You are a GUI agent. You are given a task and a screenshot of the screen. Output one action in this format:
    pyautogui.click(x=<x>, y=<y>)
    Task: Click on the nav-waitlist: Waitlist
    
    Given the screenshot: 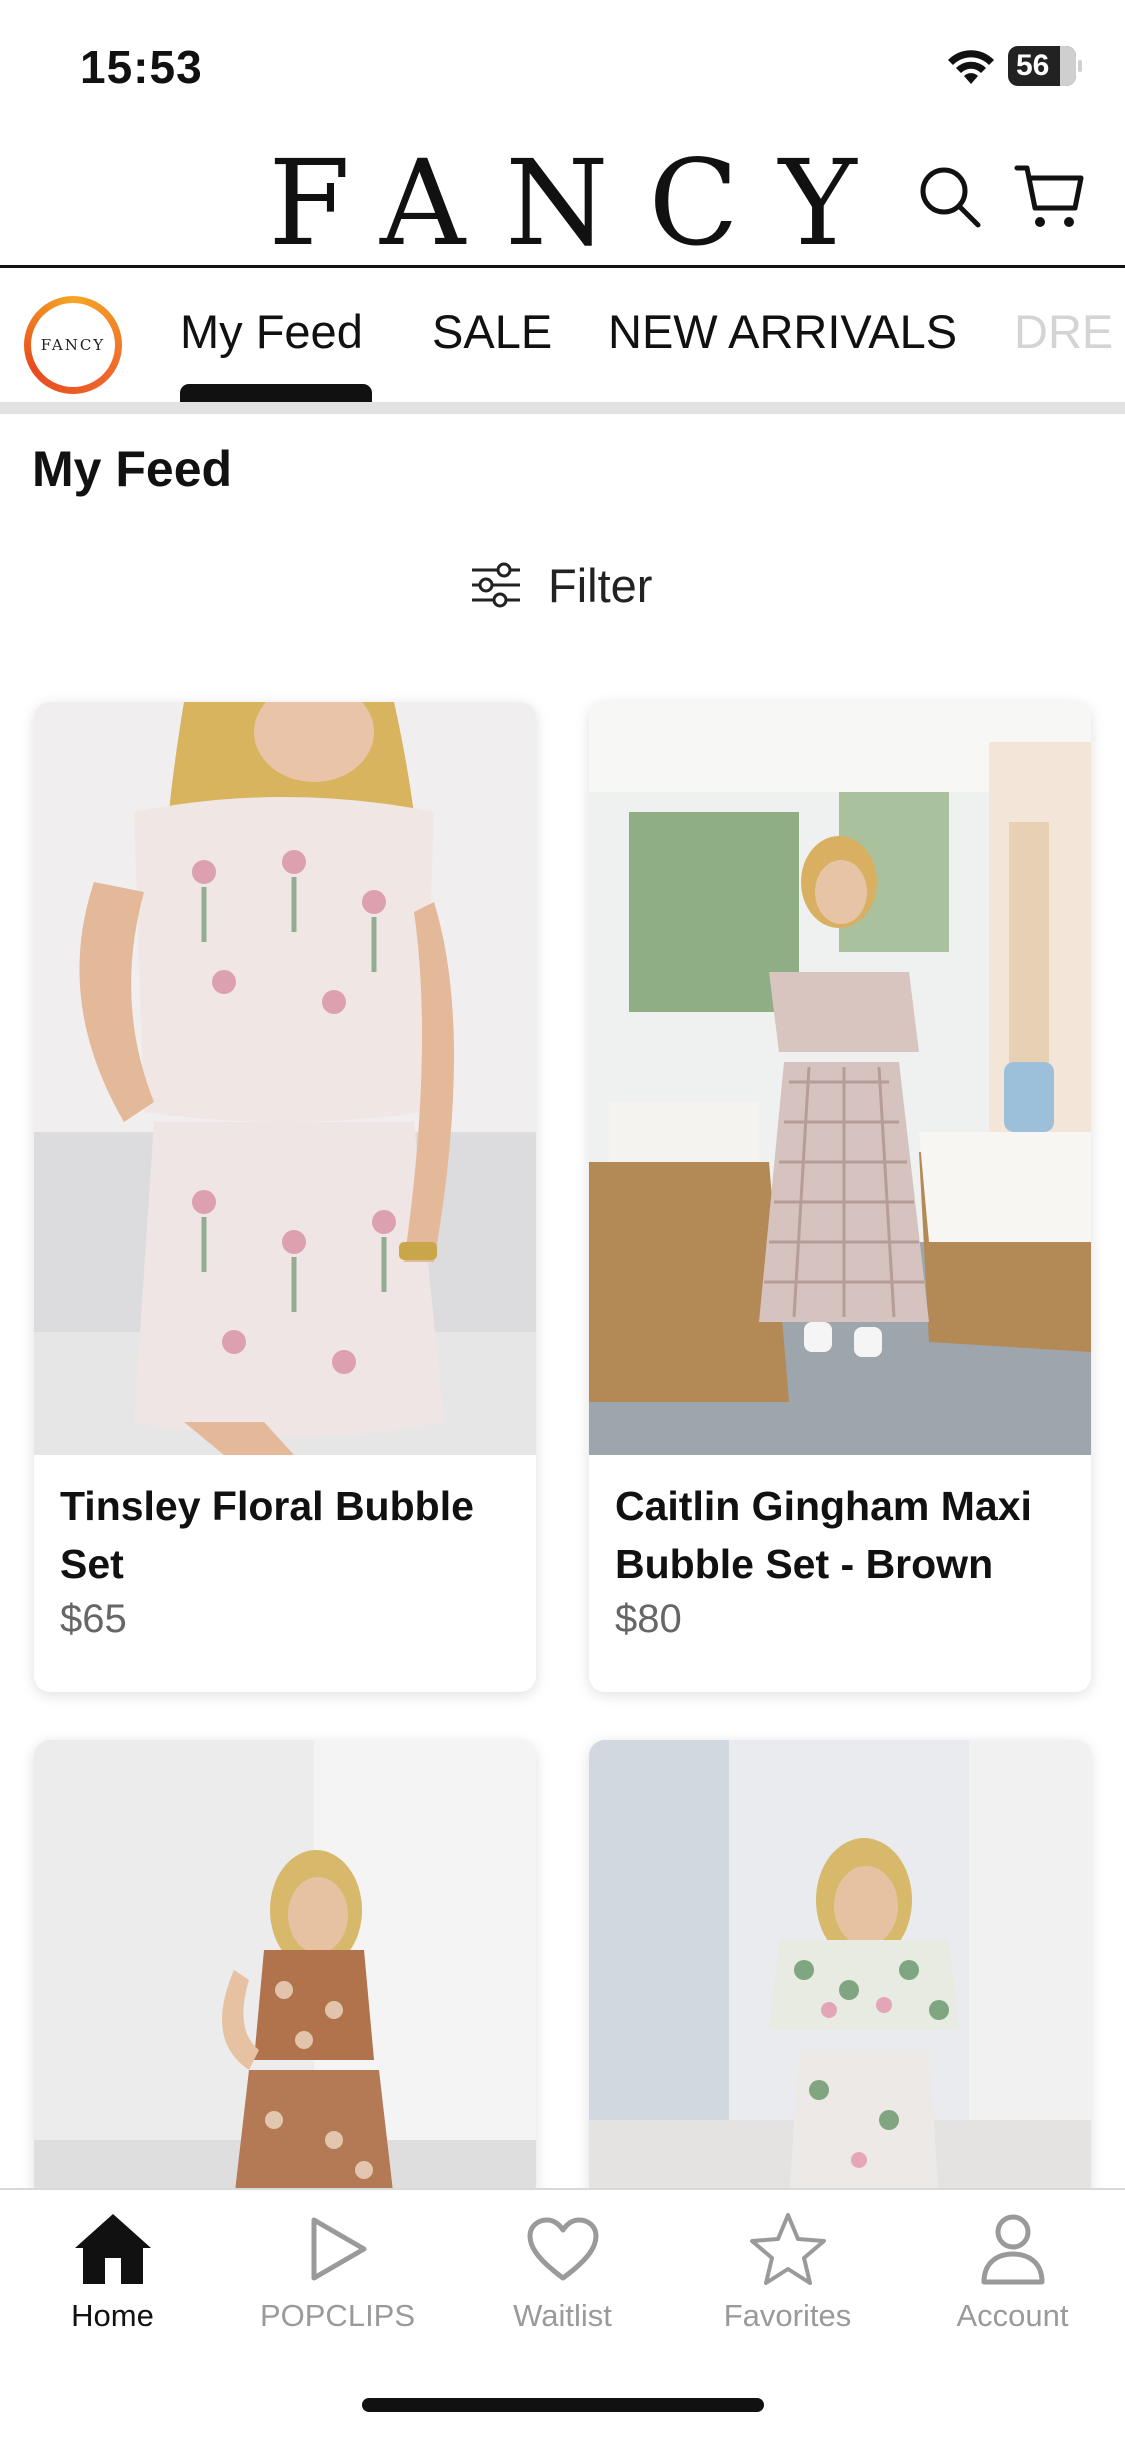 What is the action you would take?
    pyautogui.click(x=562, y=2279)
    